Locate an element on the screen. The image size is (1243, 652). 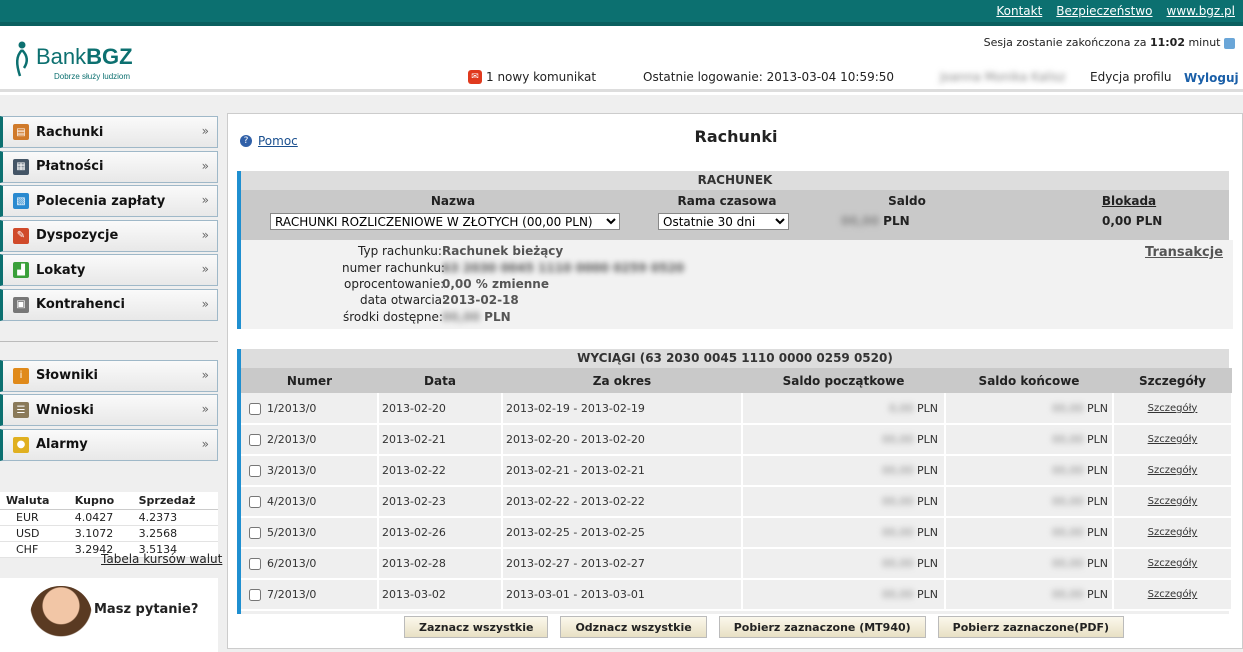
transactions-link: Transakcje is located at coordinates (1184, 252).